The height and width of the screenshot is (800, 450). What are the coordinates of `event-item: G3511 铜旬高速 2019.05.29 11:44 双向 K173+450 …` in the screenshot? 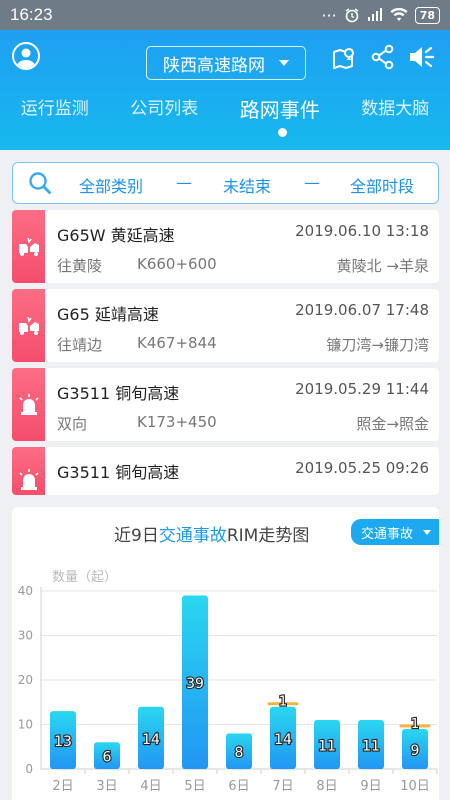 It's located at (225, 404).